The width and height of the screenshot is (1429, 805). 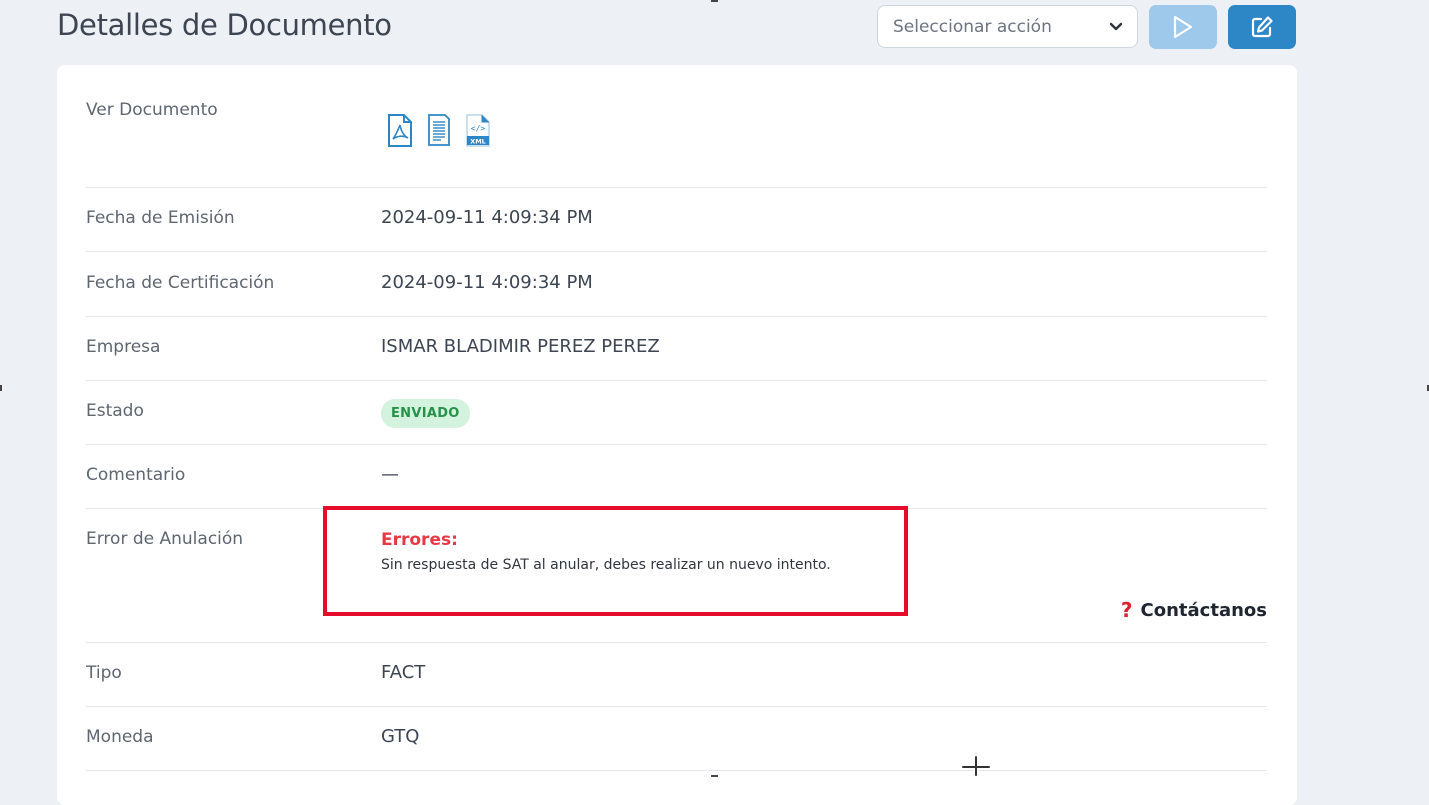 What do you see at coordinates (714, 1) in the screenshot?
I see `edge-mark-top` at bounding box center [714, 1].